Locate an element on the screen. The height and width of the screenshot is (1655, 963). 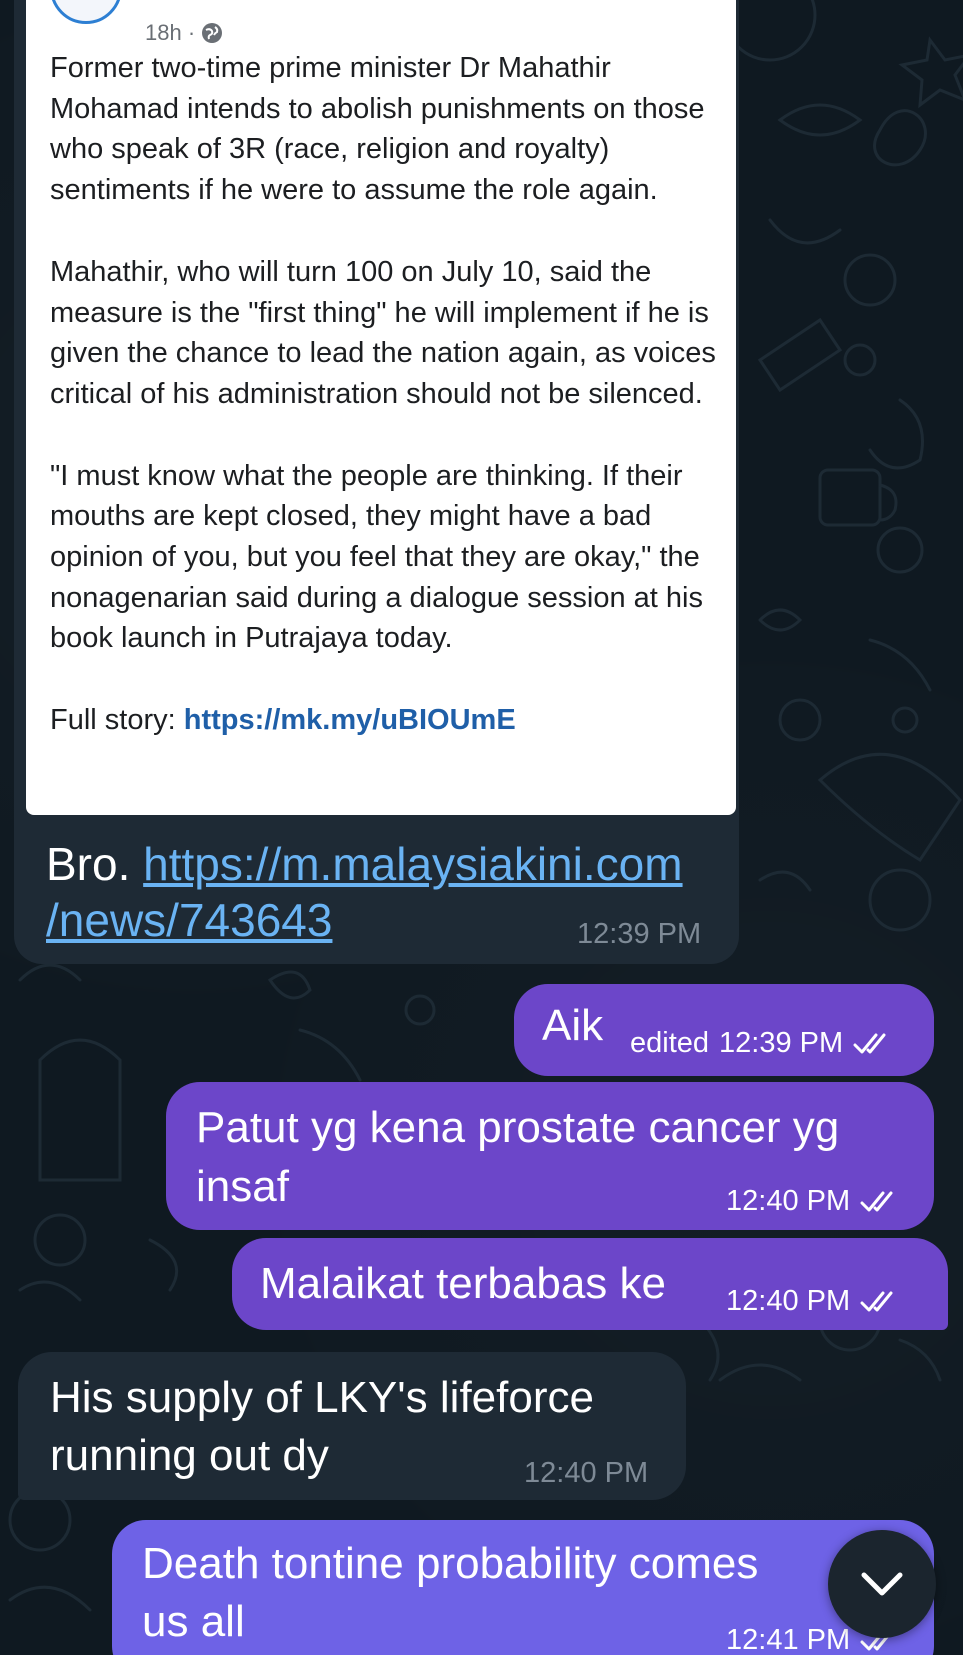
message-meta: edited 12:39 PM is located at coordinates (761, 1043).